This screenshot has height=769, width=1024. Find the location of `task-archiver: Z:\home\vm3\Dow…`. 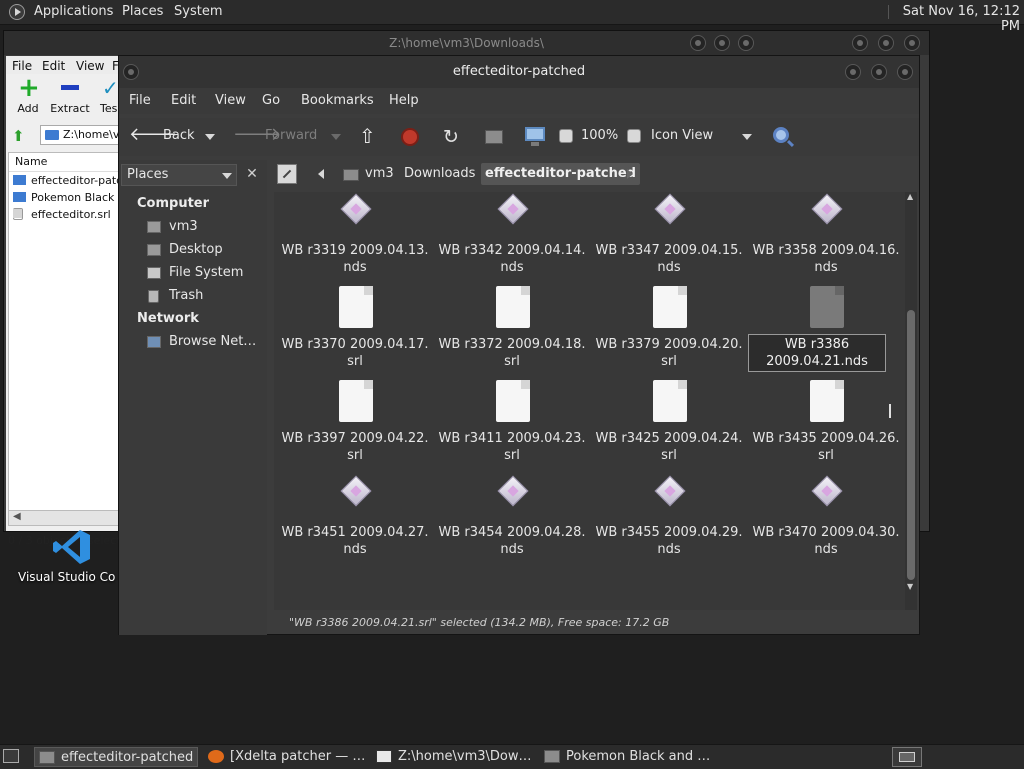

task-archiver: Z:\home\vm3\Dow… is located at coordinates (454, 757).